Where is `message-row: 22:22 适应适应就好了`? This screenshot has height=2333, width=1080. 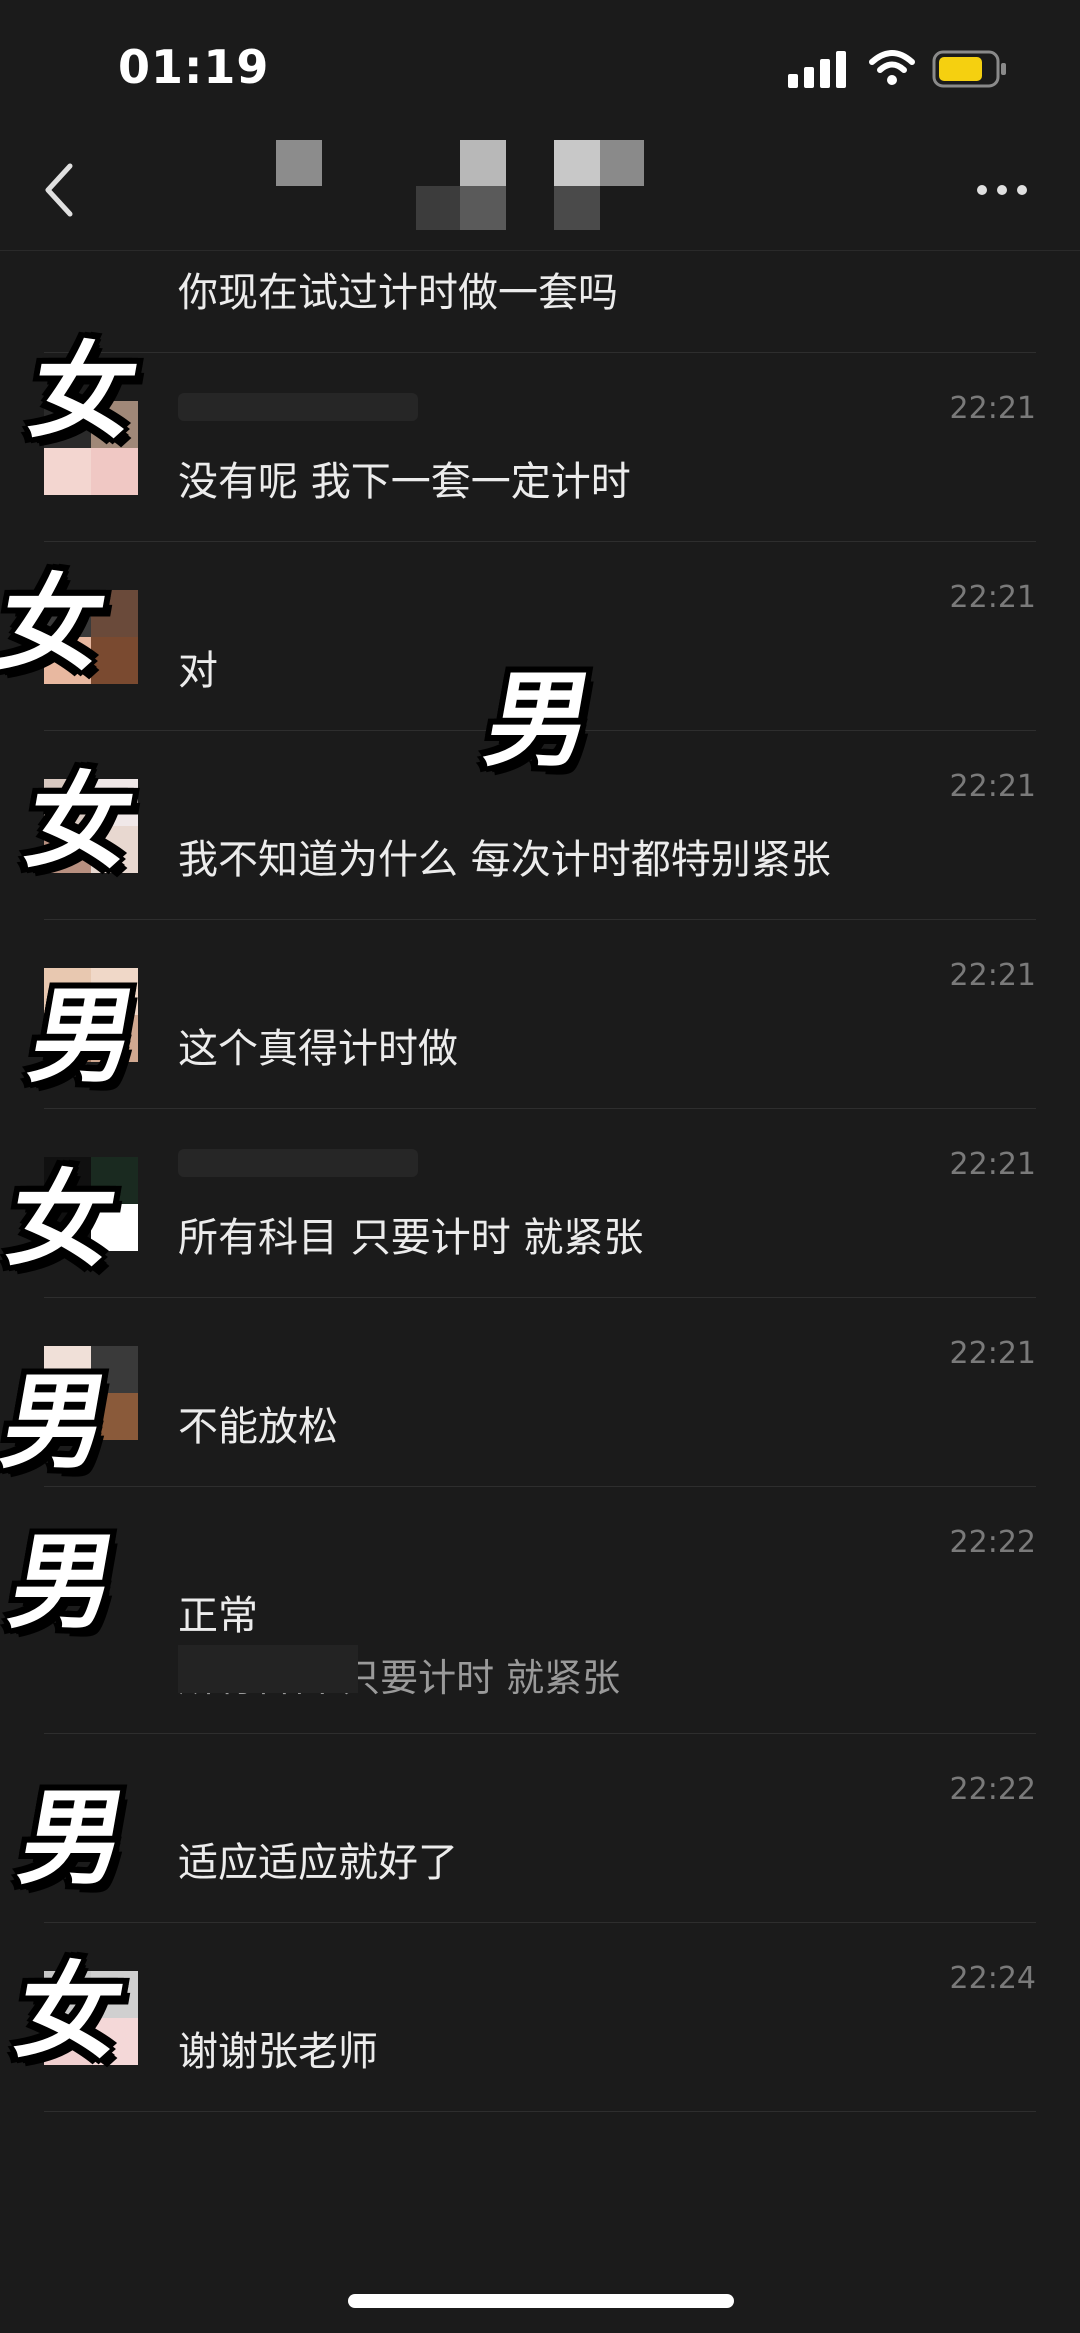 message-row: 22:22 适应适应就好了 is located at coordinates (540, 1828).